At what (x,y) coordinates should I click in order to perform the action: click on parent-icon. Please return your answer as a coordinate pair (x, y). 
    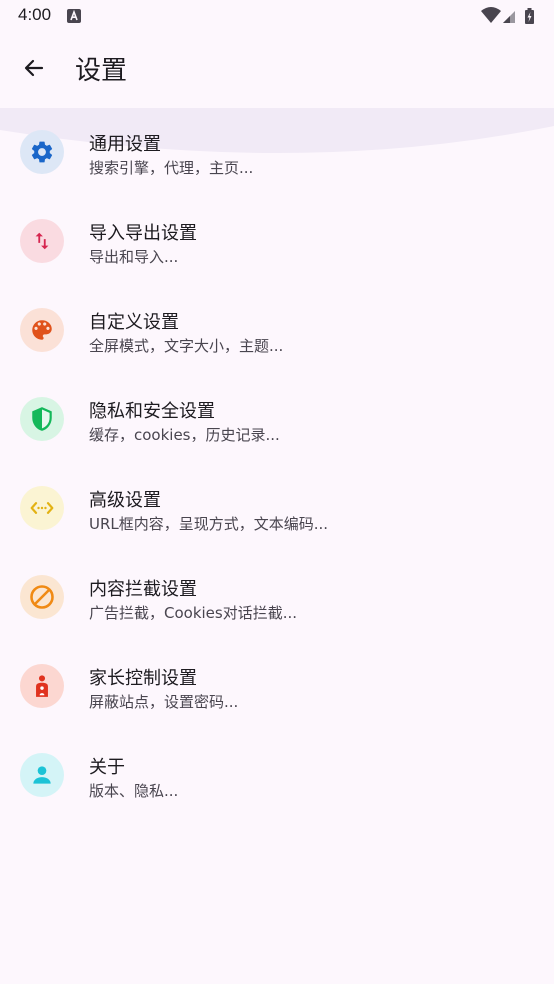
    Looking at the image, I should click on (42, 686).